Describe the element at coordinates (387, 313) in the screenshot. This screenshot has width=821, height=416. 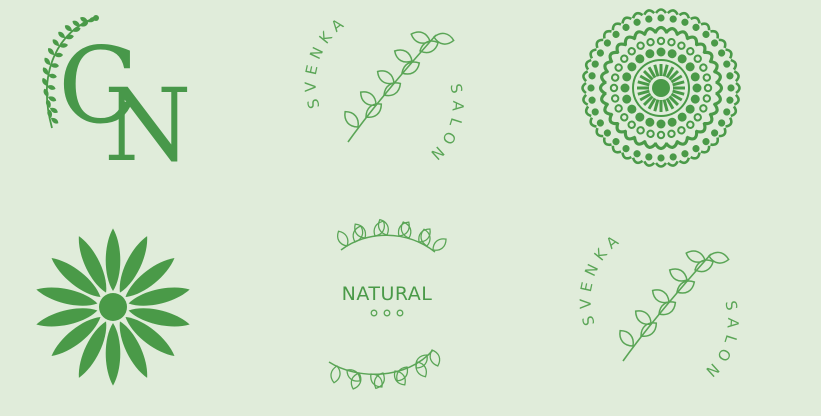
I see `dots-divider` at that location.